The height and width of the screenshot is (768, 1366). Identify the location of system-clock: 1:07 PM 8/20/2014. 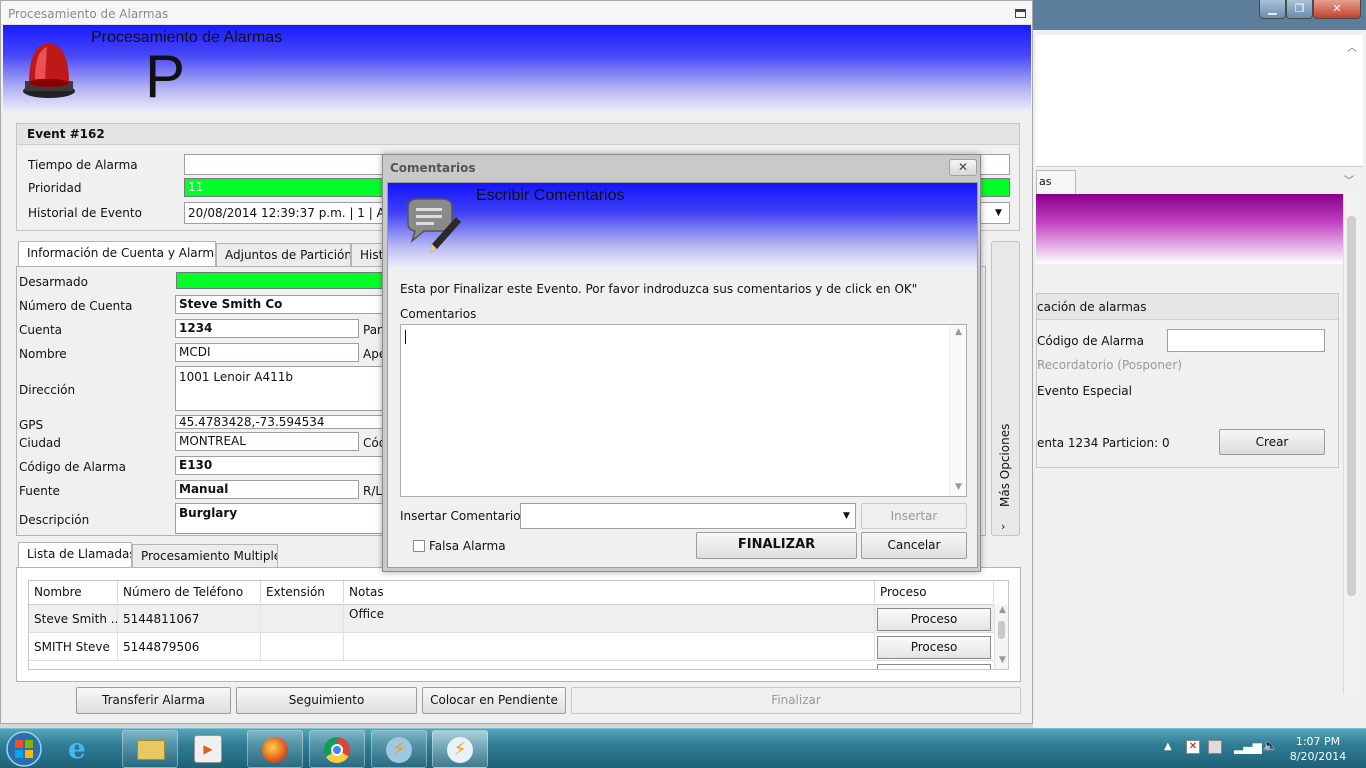
(1318, 749).